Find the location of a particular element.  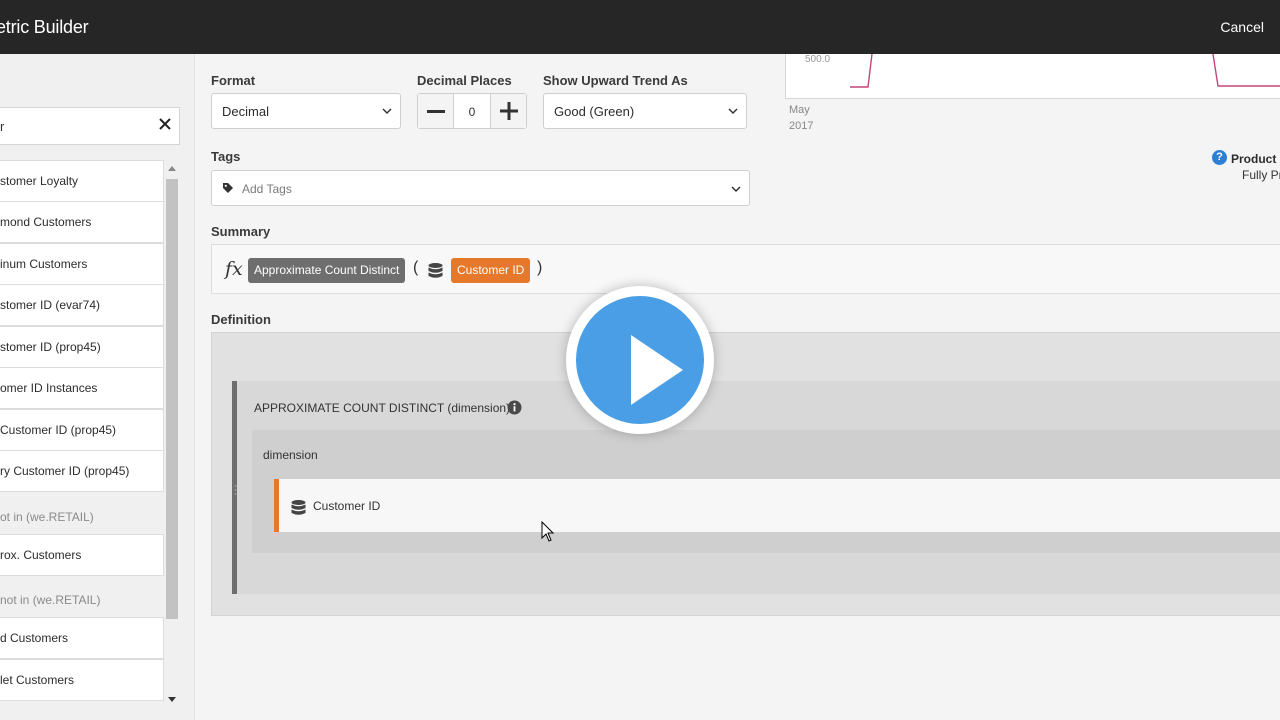

play-icon is located at coordinates (657, 370).